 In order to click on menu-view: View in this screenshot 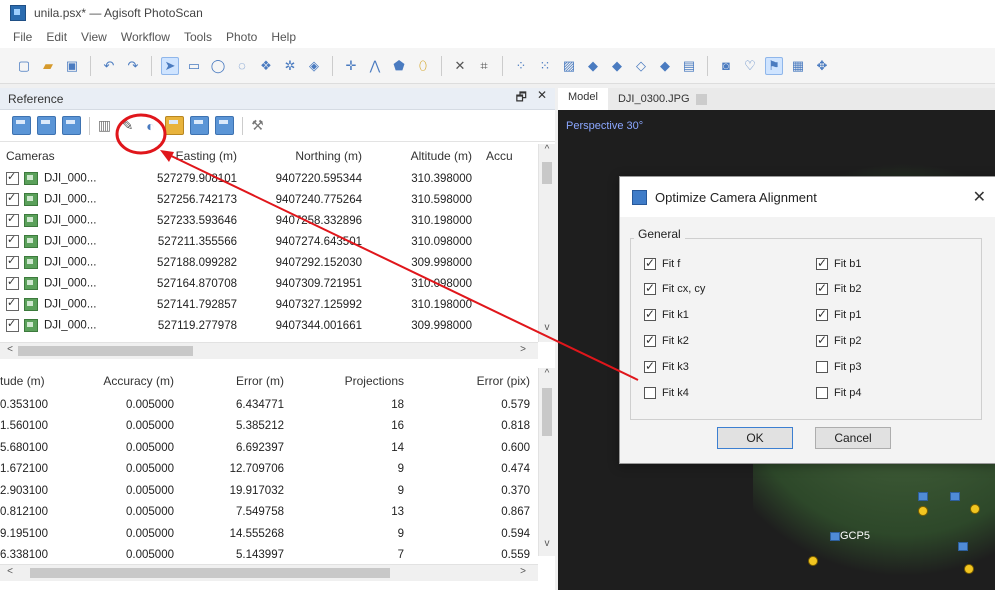, I will do `click(94, 37)`.